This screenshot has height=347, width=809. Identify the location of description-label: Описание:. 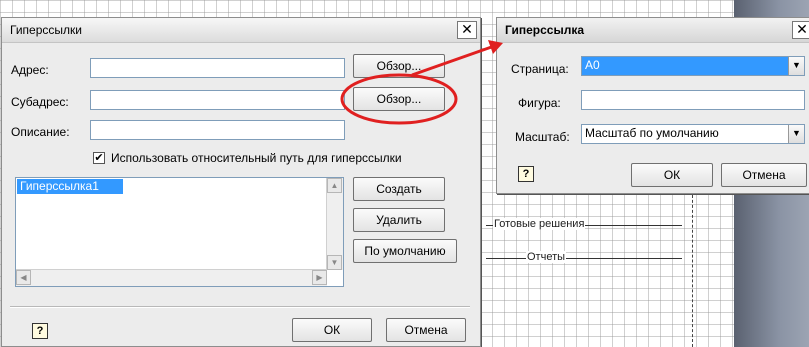
(40, 132).